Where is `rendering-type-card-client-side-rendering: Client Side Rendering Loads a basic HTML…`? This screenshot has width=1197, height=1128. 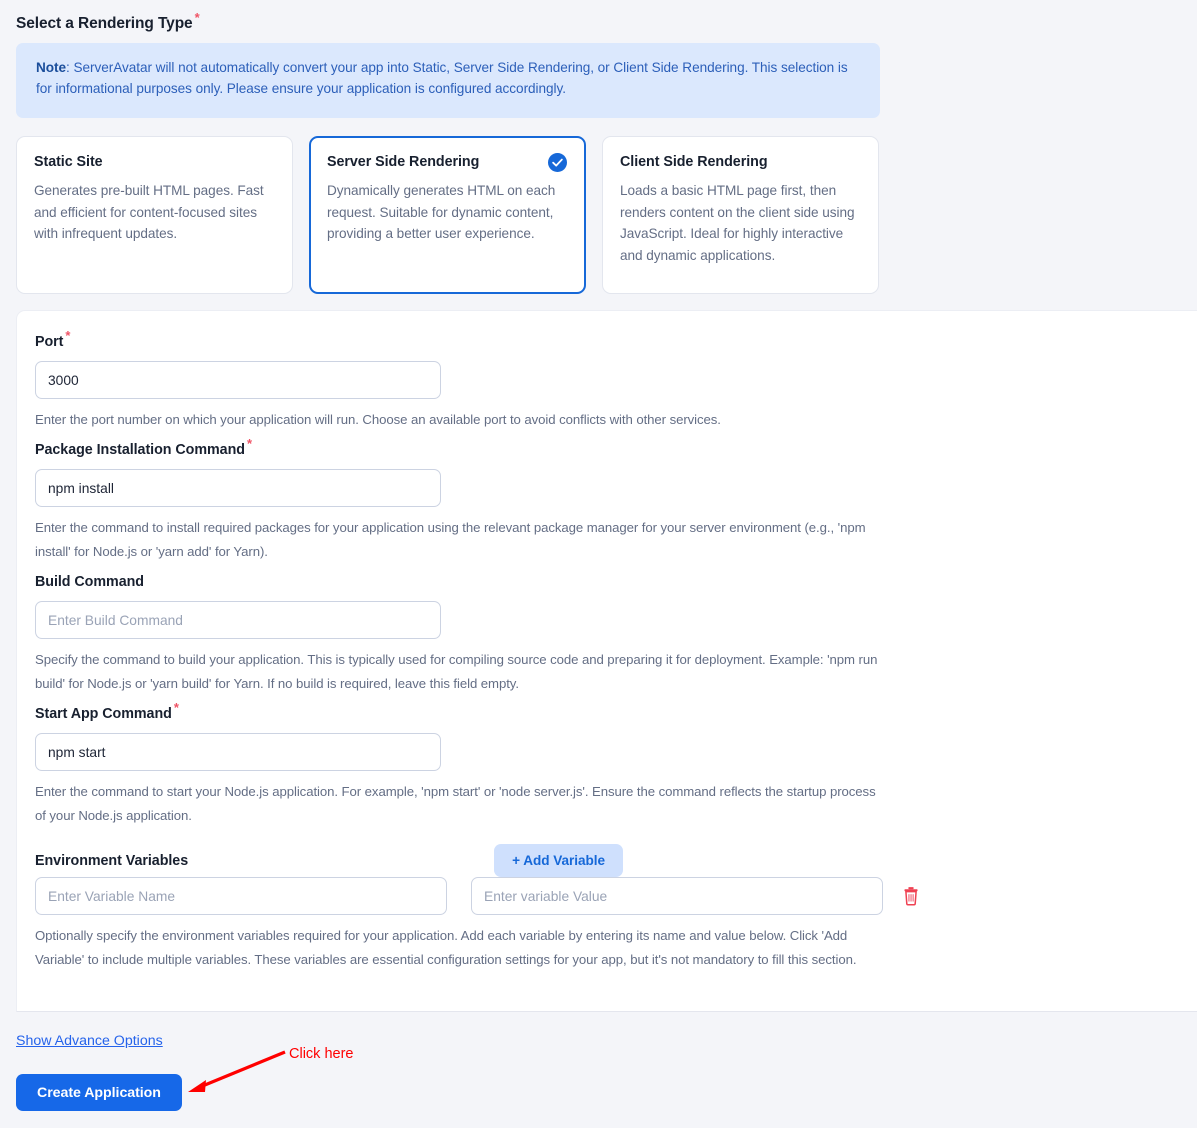 rendering-type-card-client-side-rendering: Client Side Rendering Loads a basic HTML… is located at coordinates (740, 215).